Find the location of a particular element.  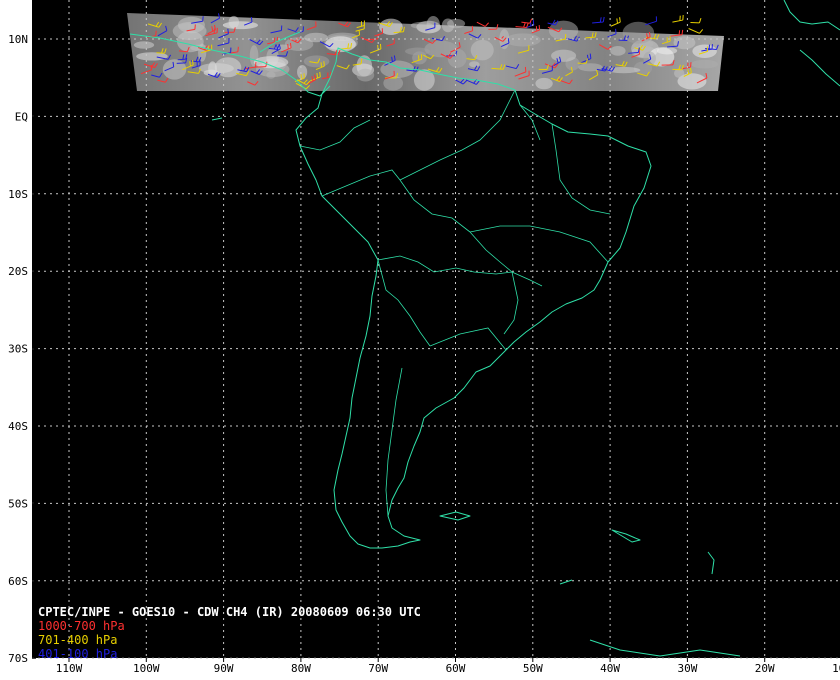

legend-entry: 701-400 hPa is located at coordinates (77, 640).